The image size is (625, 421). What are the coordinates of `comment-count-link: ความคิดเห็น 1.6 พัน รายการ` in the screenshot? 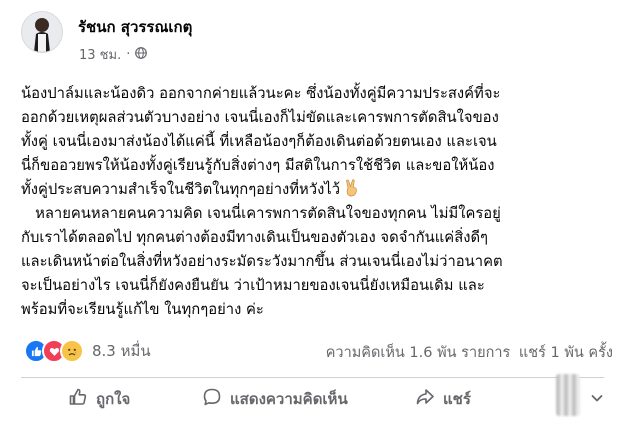 It's located at (418, 353).